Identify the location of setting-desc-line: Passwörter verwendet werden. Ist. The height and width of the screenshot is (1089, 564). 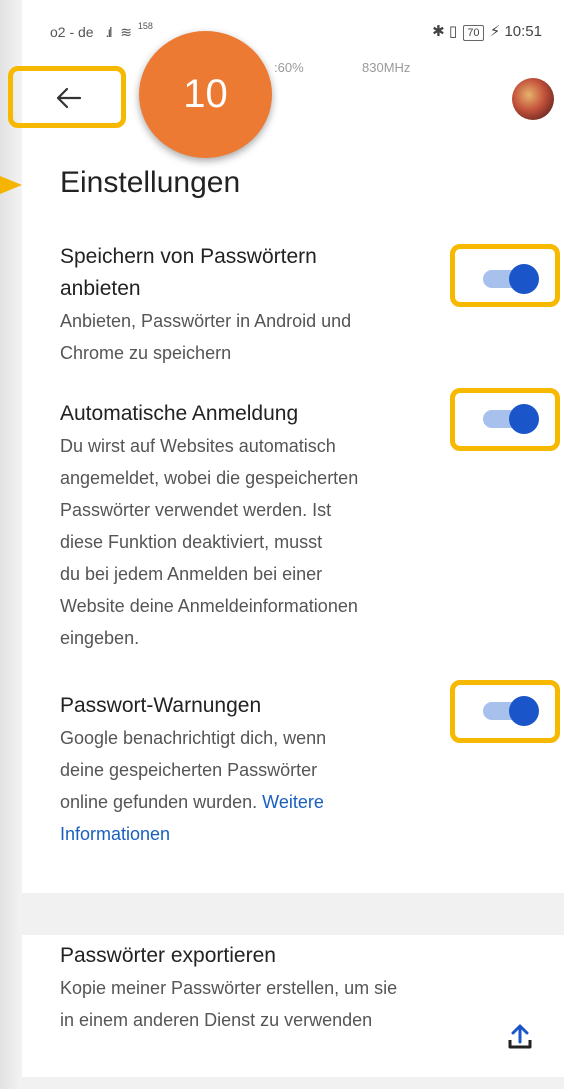
(196, 510).